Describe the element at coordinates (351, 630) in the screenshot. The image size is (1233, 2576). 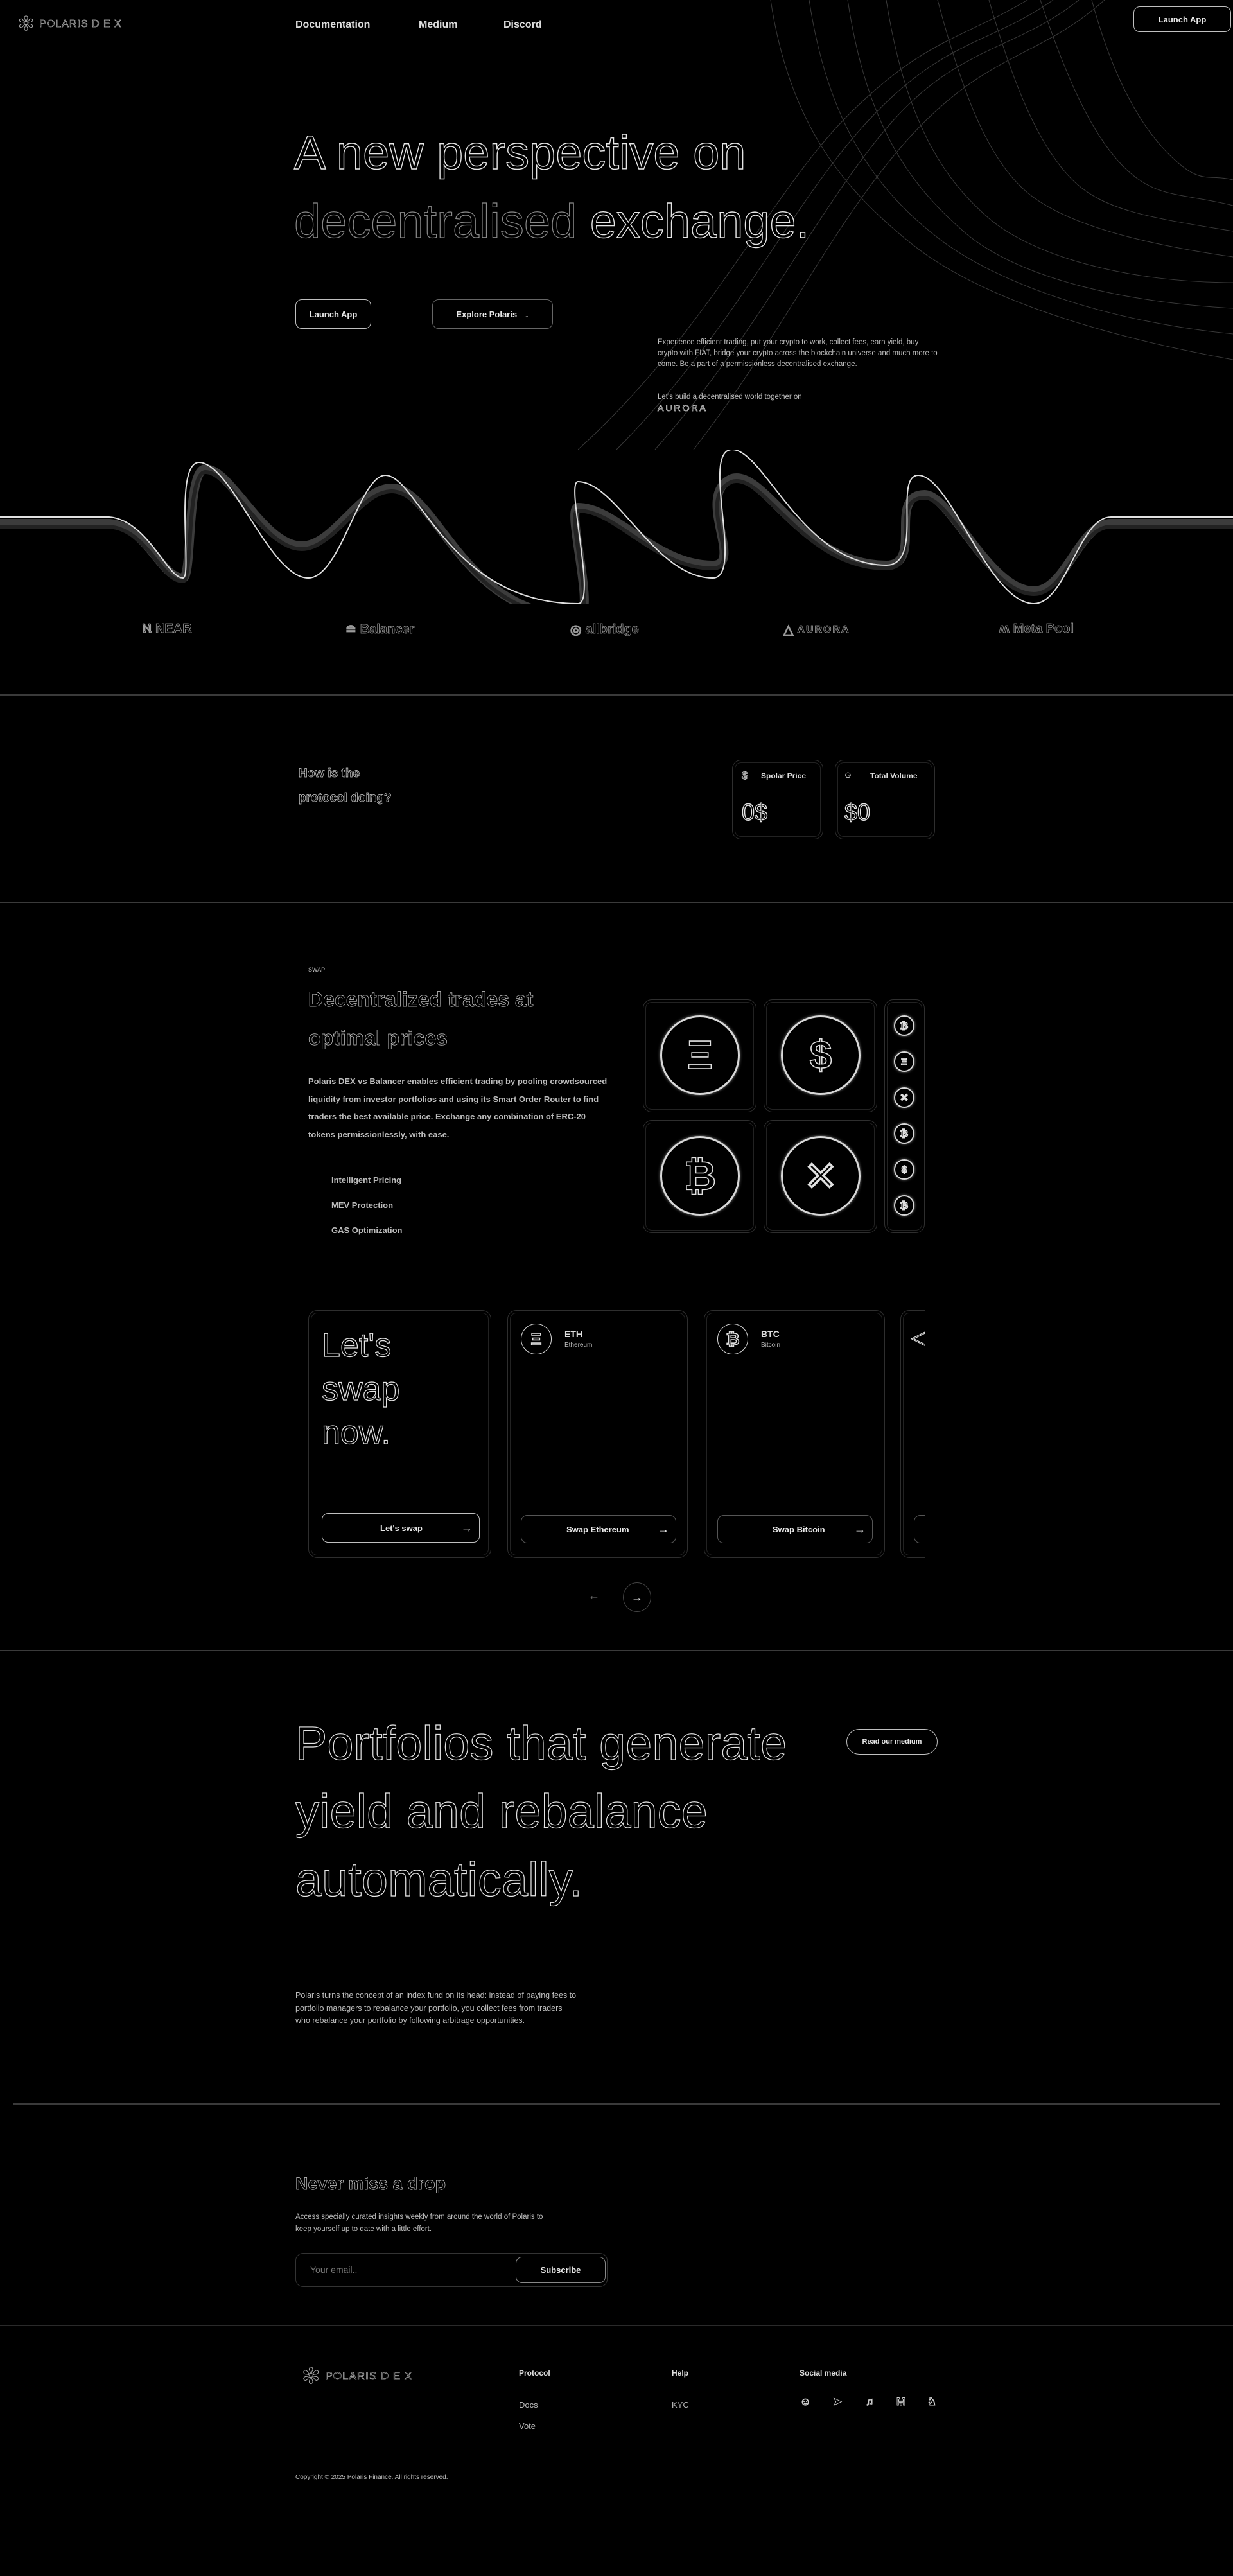
I see `balancer-logo-icon: ≘` at that location.